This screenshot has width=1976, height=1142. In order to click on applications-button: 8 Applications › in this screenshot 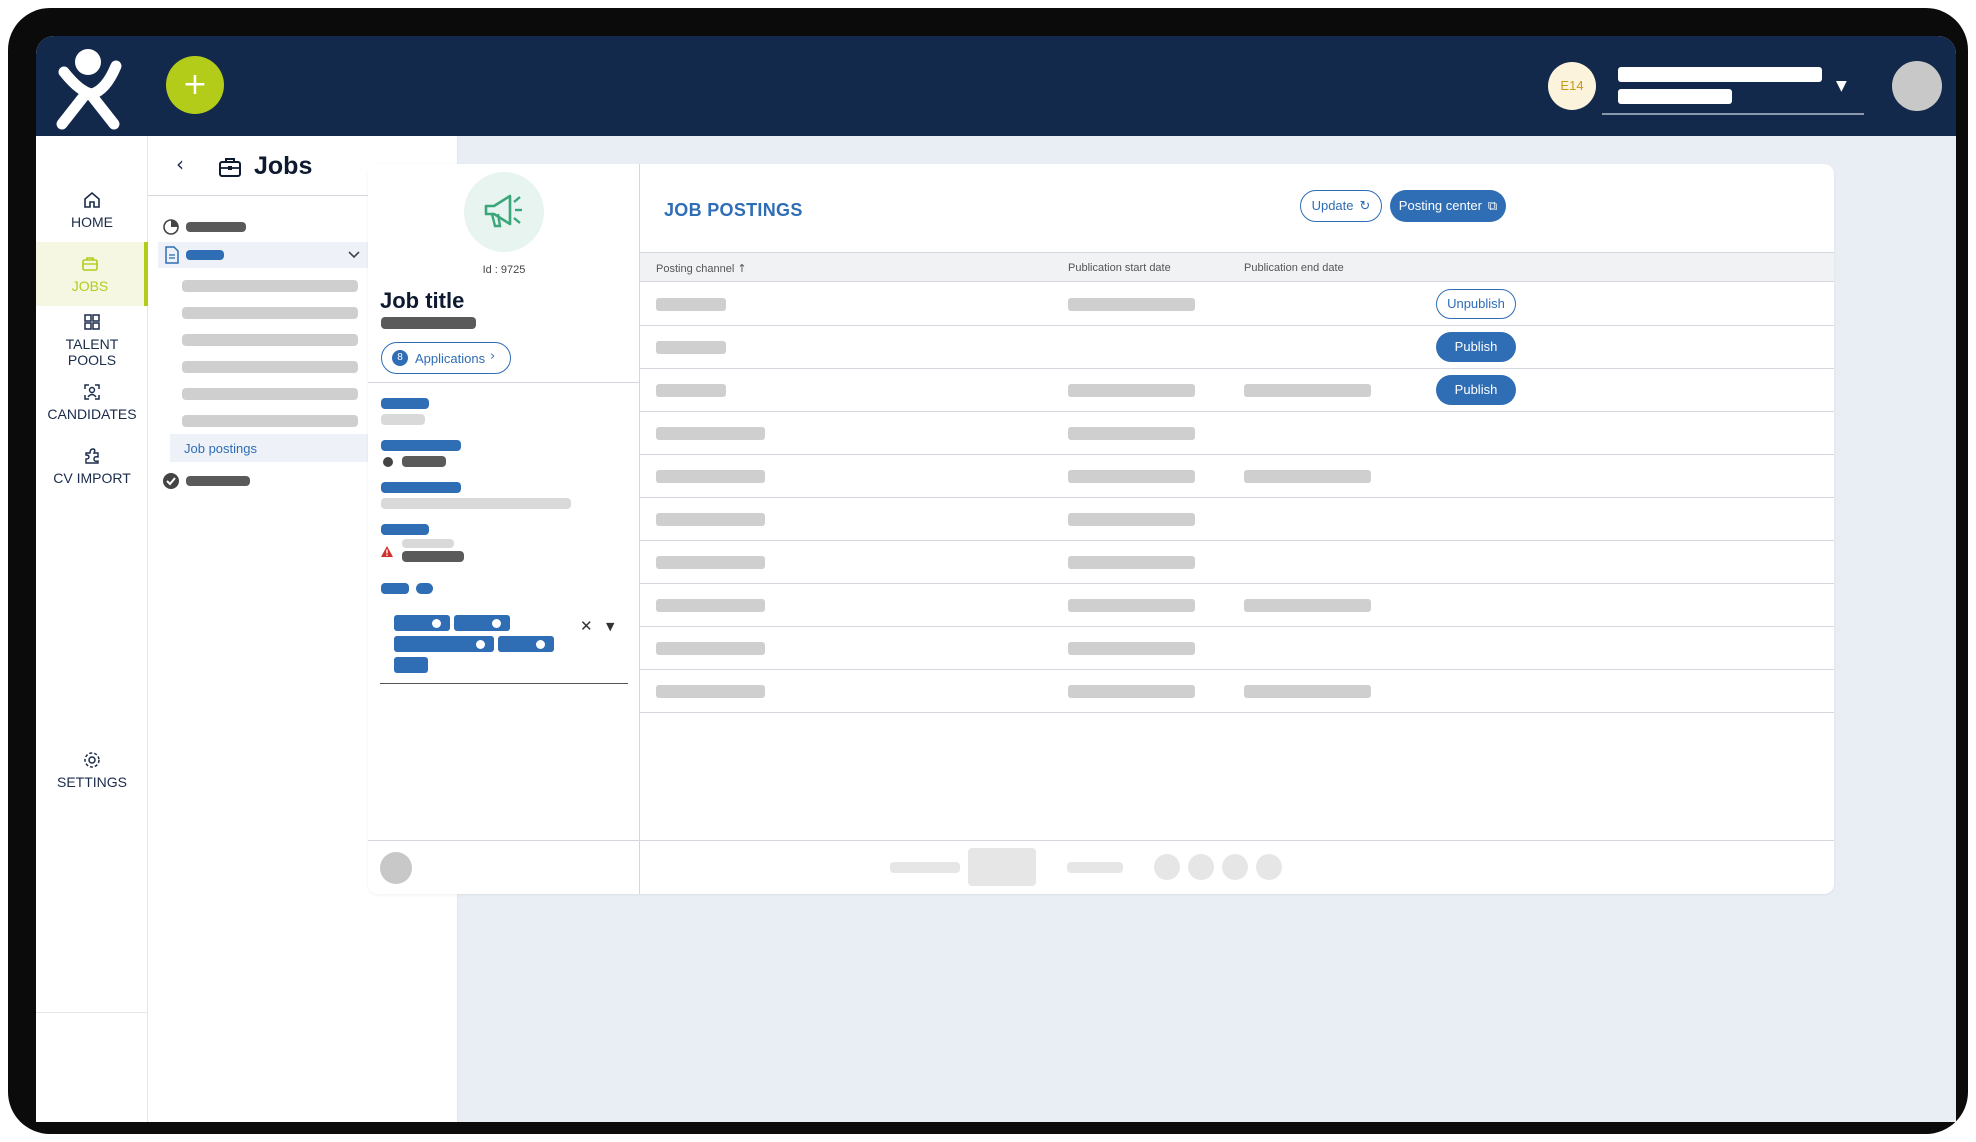, I will do `click(446, 358)`.